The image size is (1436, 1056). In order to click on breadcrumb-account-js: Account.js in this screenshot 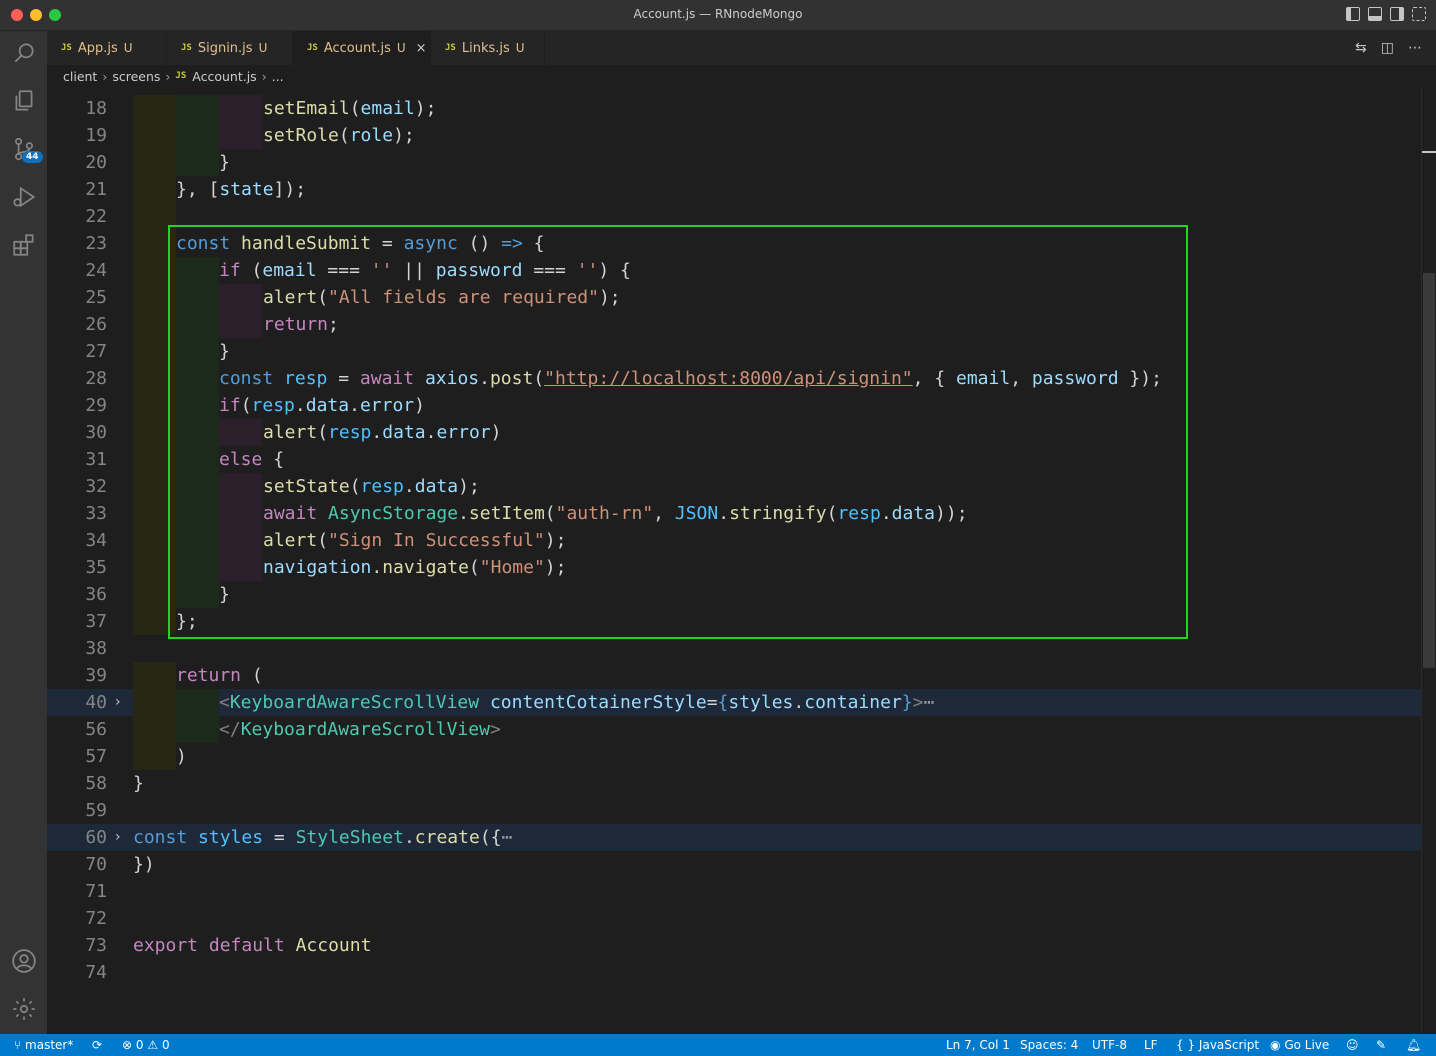, I will do `click(224, 76)`.